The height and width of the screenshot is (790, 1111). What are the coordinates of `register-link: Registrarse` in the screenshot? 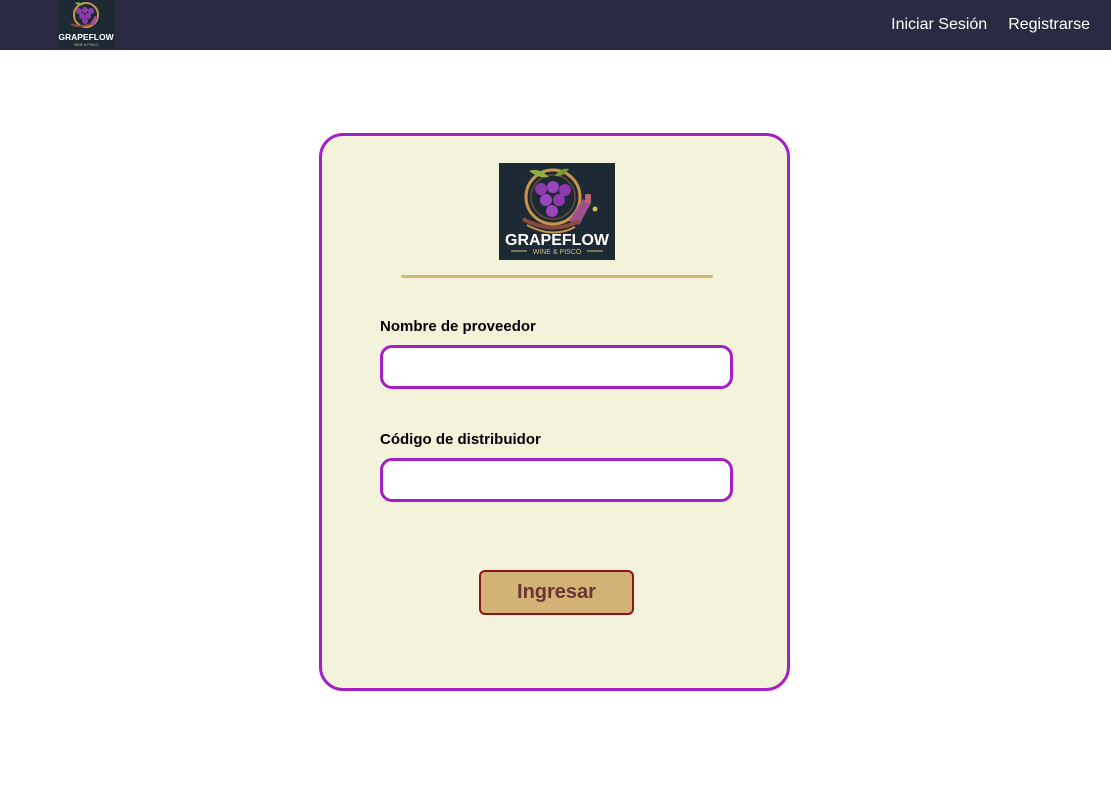 It's located at (1049, 25).